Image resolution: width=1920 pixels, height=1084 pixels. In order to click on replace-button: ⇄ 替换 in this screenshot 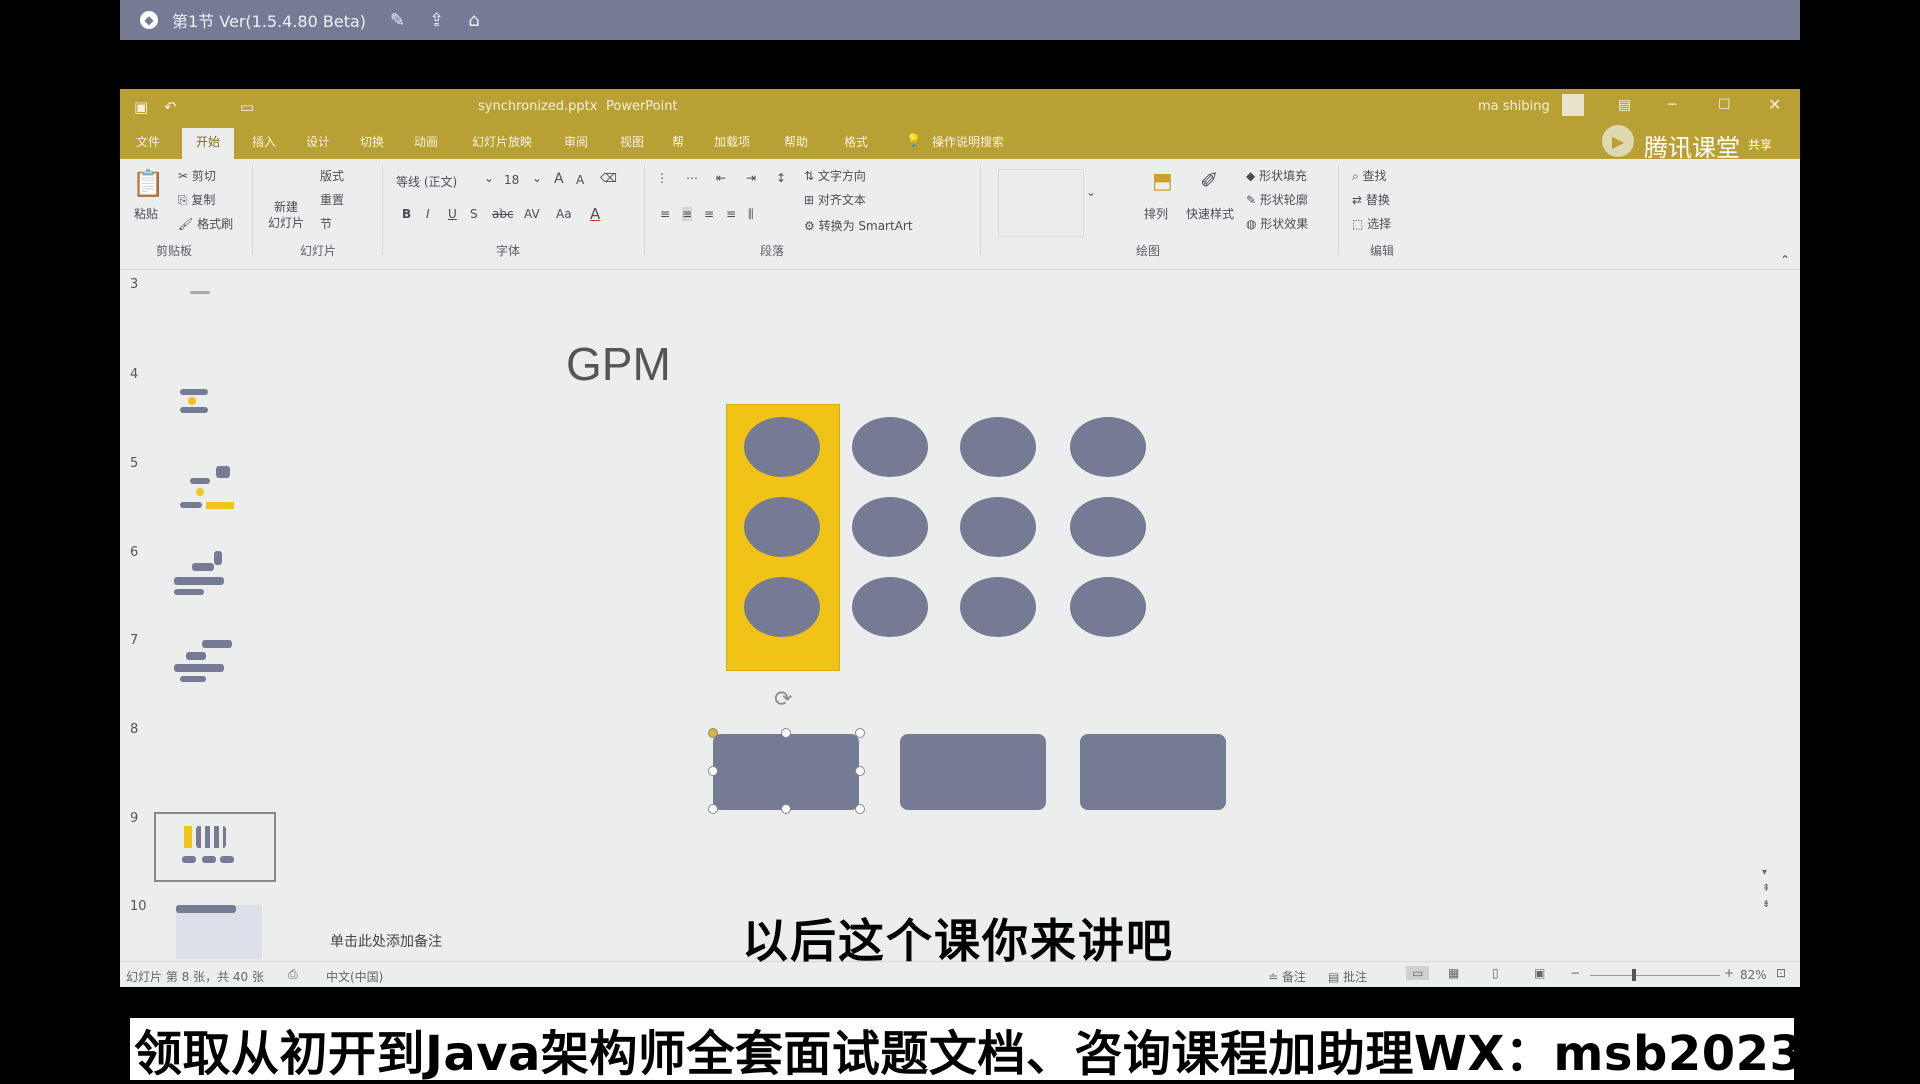, I will do `click(1371, 199)`.